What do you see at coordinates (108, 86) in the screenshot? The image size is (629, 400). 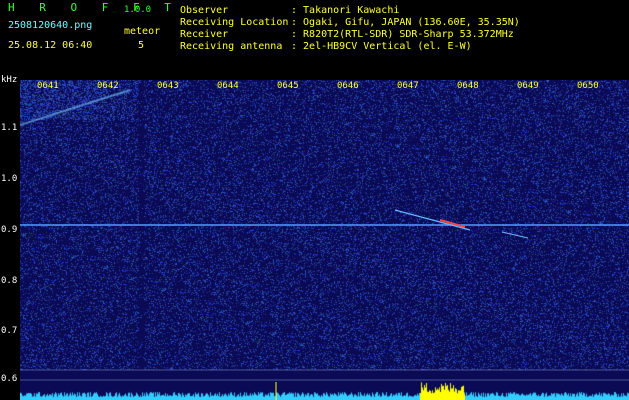 I see `time-tick-label: 0642` at bounding box center [108, 86].